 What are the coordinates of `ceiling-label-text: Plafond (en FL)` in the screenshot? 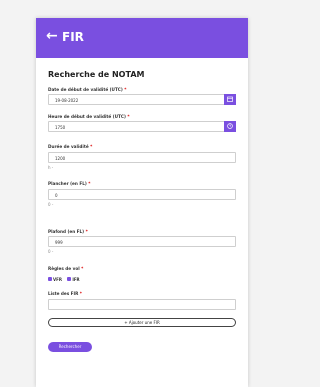 It's located at (66, 231).